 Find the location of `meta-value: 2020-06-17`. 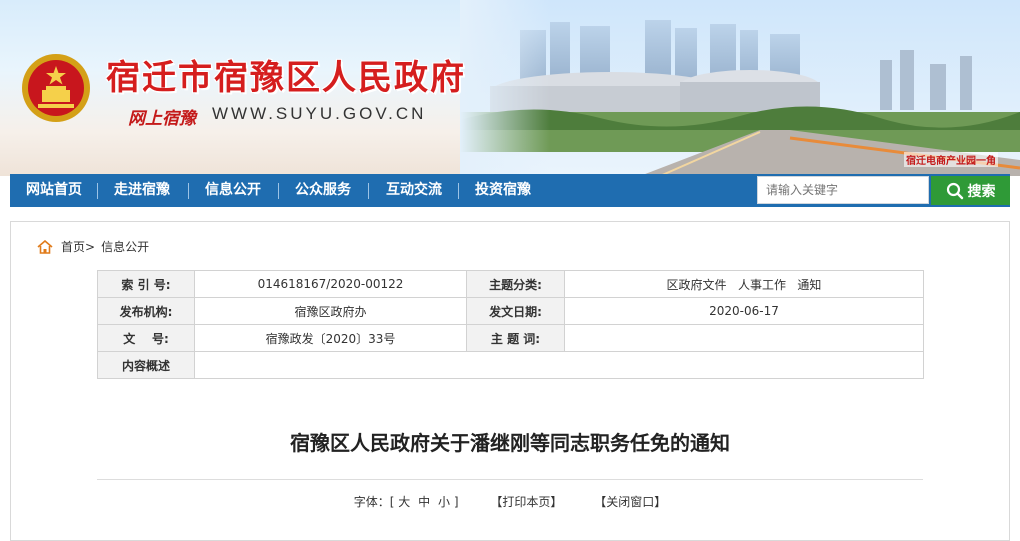

meta-value: 2020-06-17 is located at coordinates (744, 311).